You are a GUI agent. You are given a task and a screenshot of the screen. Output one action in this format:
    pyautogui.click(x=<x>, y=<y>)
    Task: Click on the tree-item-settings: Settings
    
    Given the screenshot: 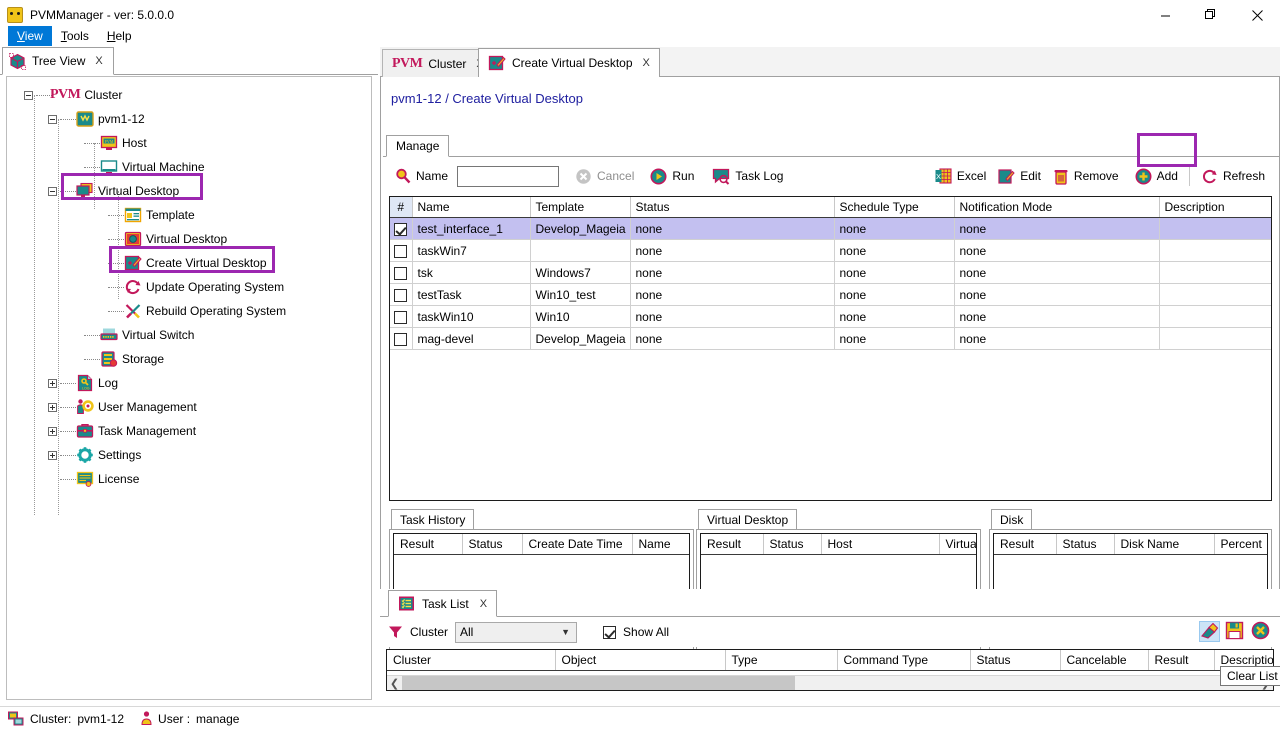 What is the action you would take?
    pyautogui.click(x=189, y=455)
    